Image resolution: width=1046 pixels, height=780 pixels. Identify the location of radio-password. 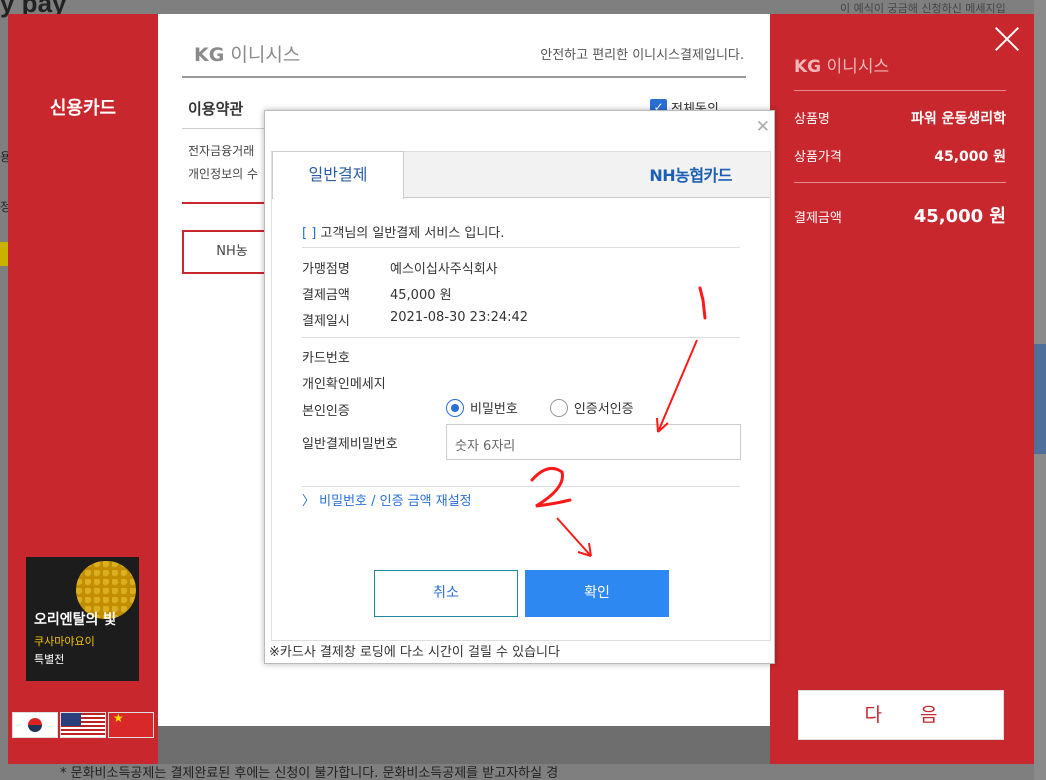
(455, 407).